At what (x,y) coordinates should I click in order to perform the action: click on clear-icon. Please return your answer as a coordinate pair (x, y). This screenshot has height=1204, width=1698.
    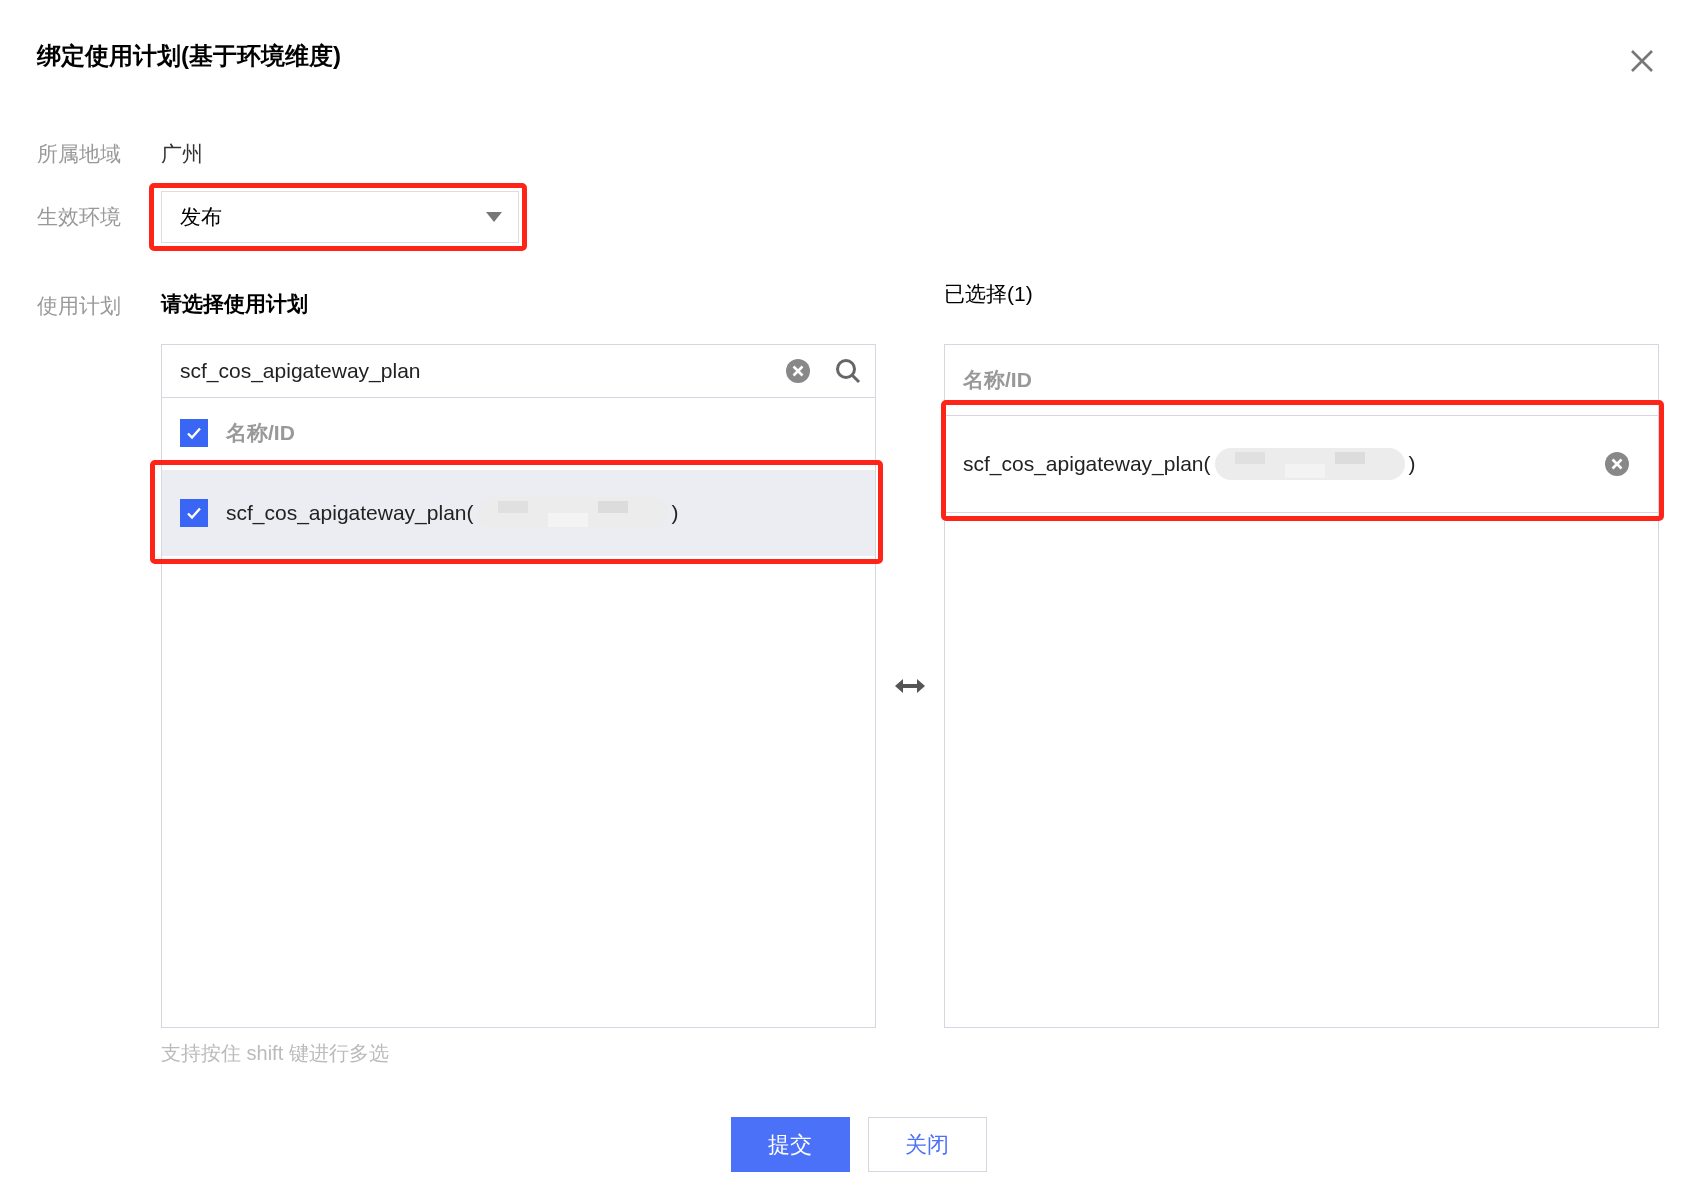
    Looking at the image, I should click on (798, 371).